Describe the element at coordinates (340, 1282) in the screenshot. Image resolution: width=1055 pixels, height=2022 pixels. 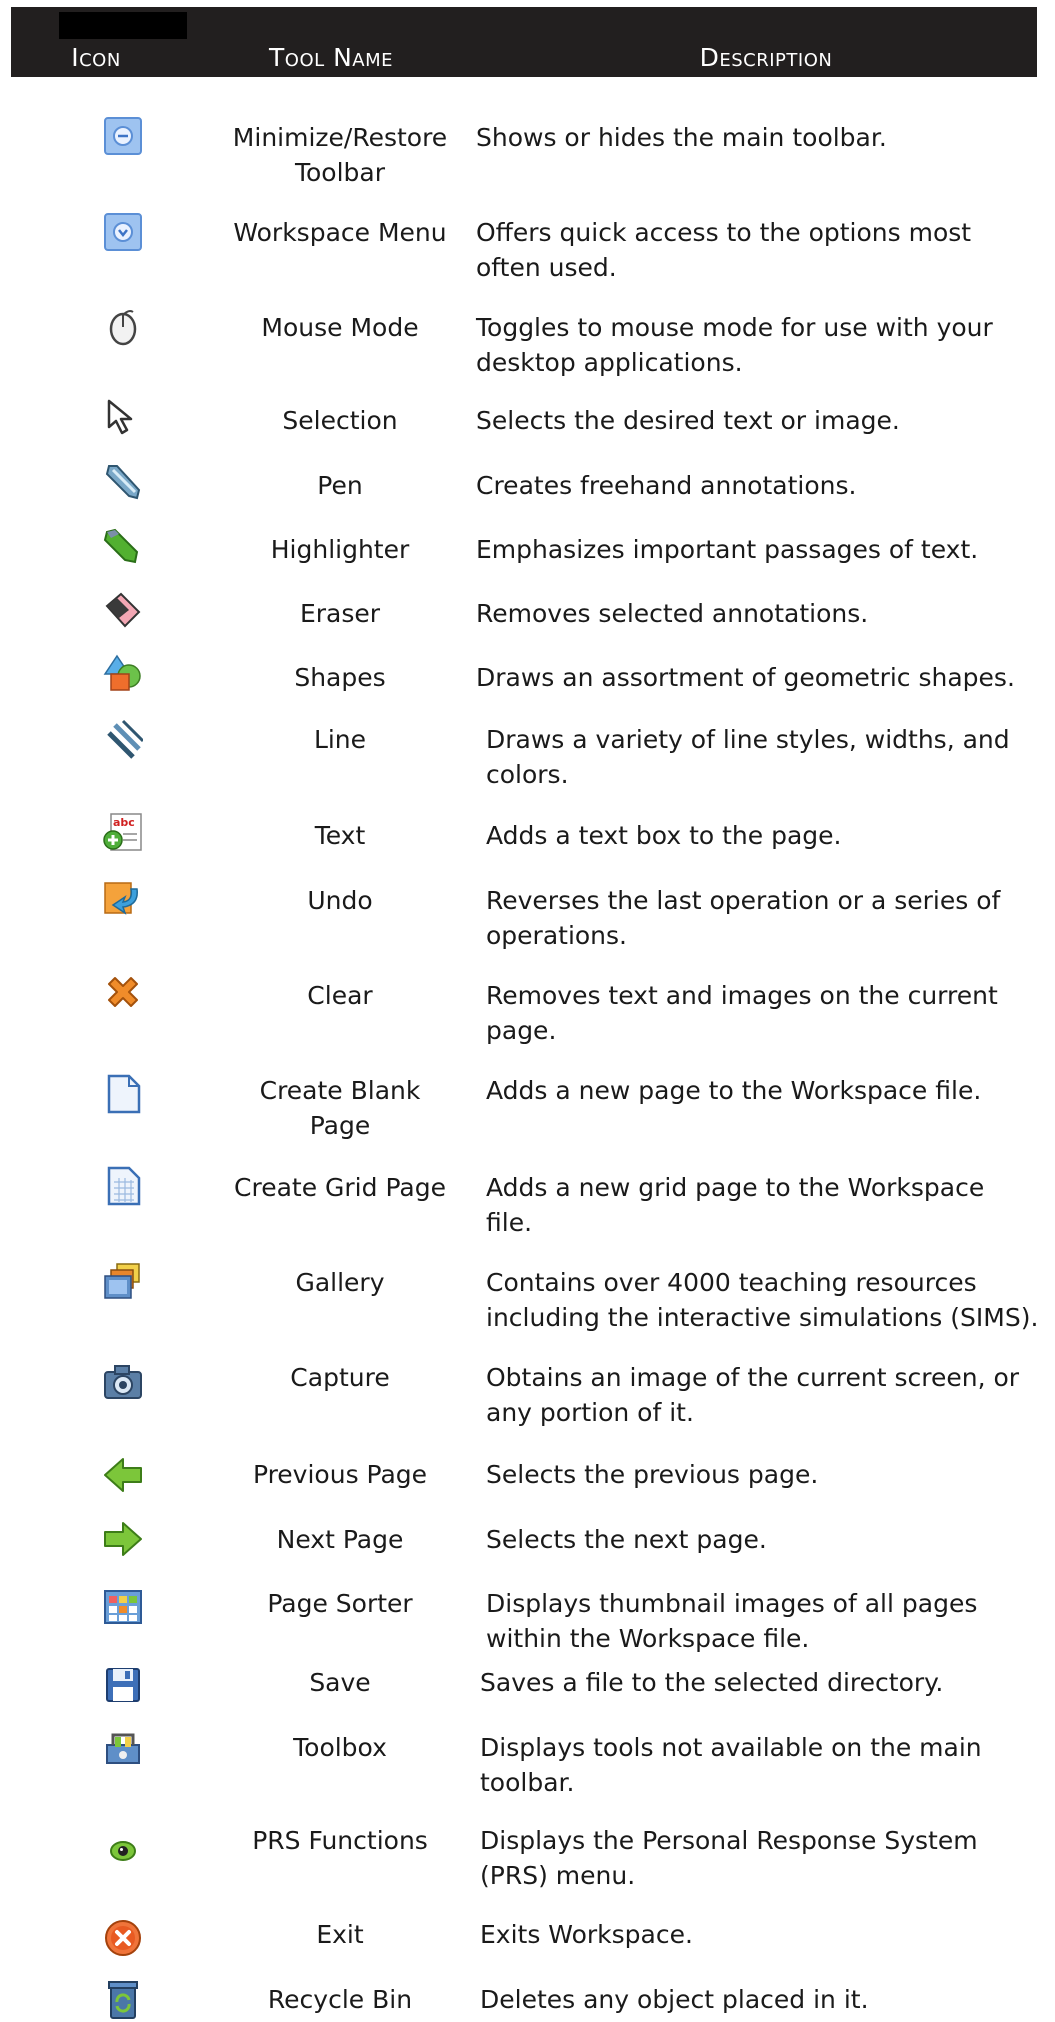
I see `tool-name: Gallery` at that location.